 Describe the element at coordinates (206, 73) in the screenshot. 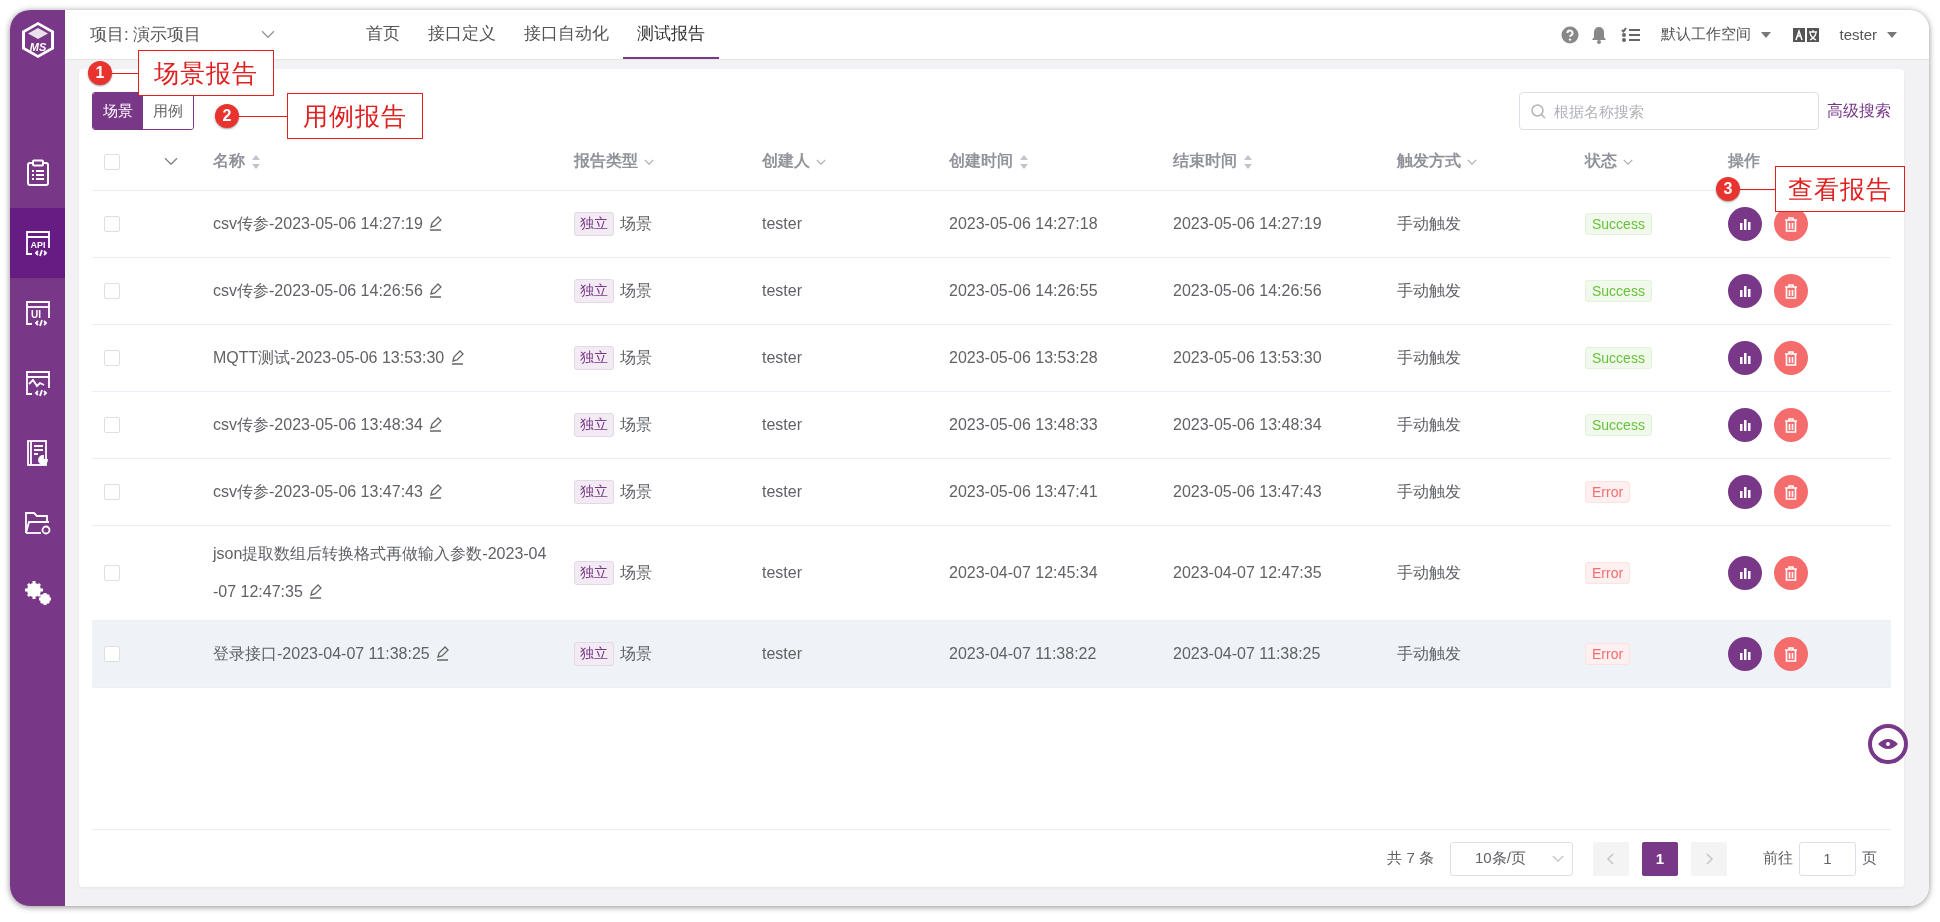

I see `annotation-tooltip: 场景报告` at that location.